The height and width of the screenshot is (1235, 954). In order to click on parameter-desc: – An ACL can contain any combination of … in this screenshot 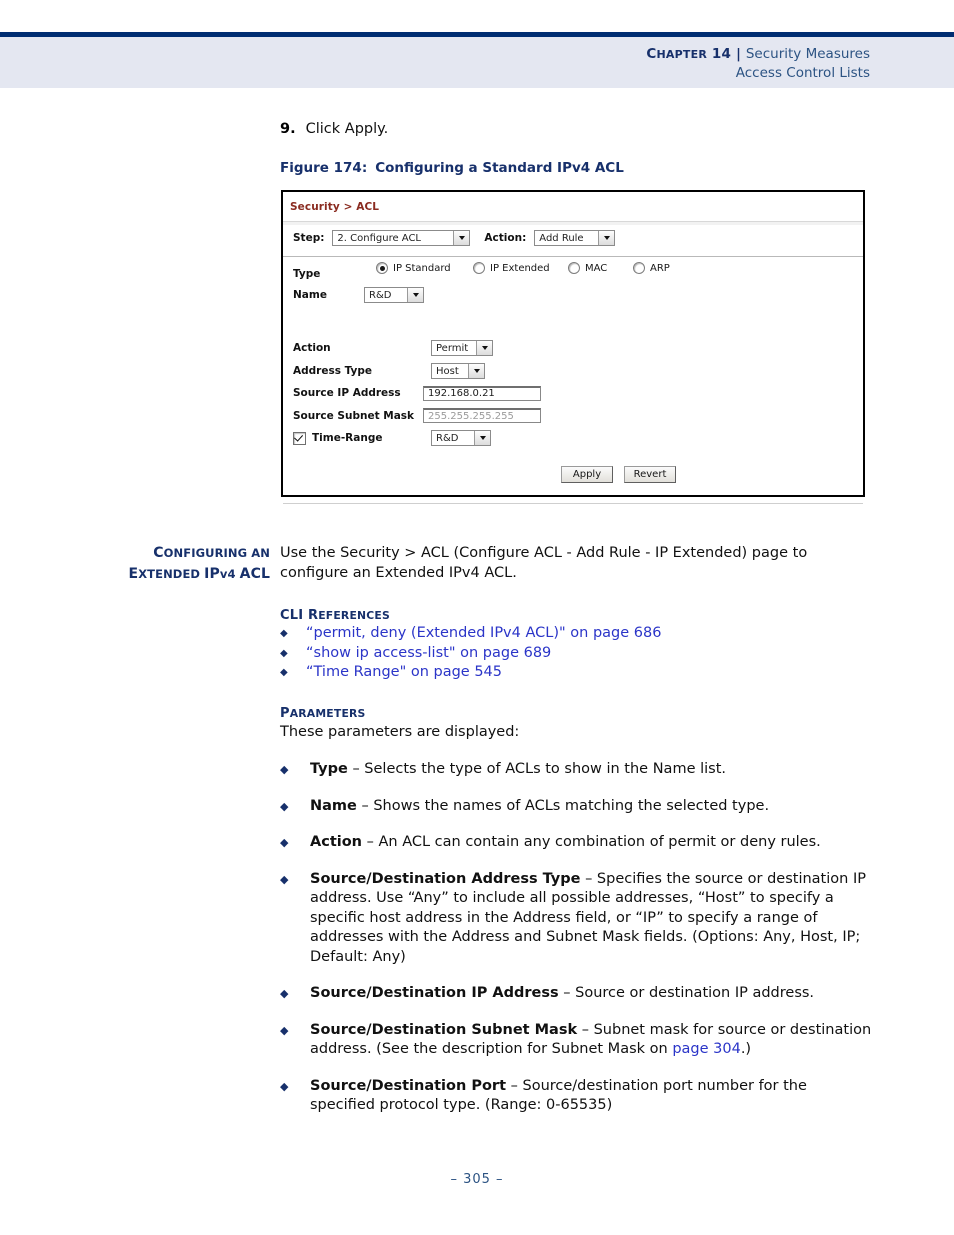, I will do `click(591, 842)`.